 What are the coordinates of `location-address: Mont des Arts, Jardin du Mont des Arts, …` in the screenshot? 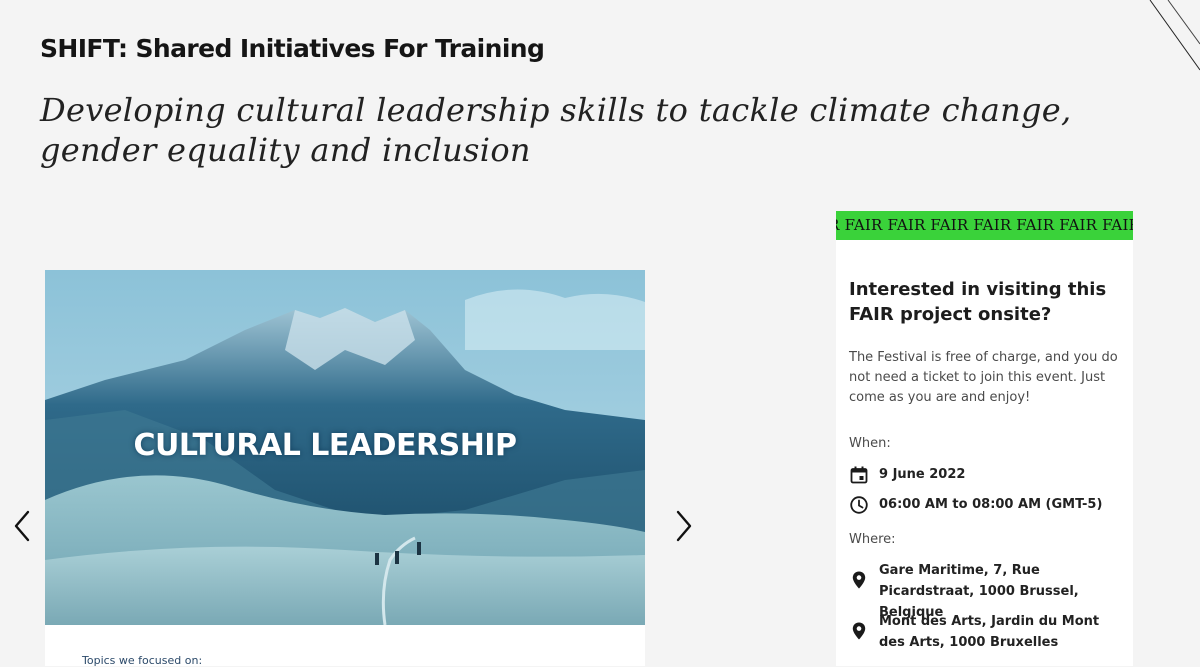 It's located at (989, 632).